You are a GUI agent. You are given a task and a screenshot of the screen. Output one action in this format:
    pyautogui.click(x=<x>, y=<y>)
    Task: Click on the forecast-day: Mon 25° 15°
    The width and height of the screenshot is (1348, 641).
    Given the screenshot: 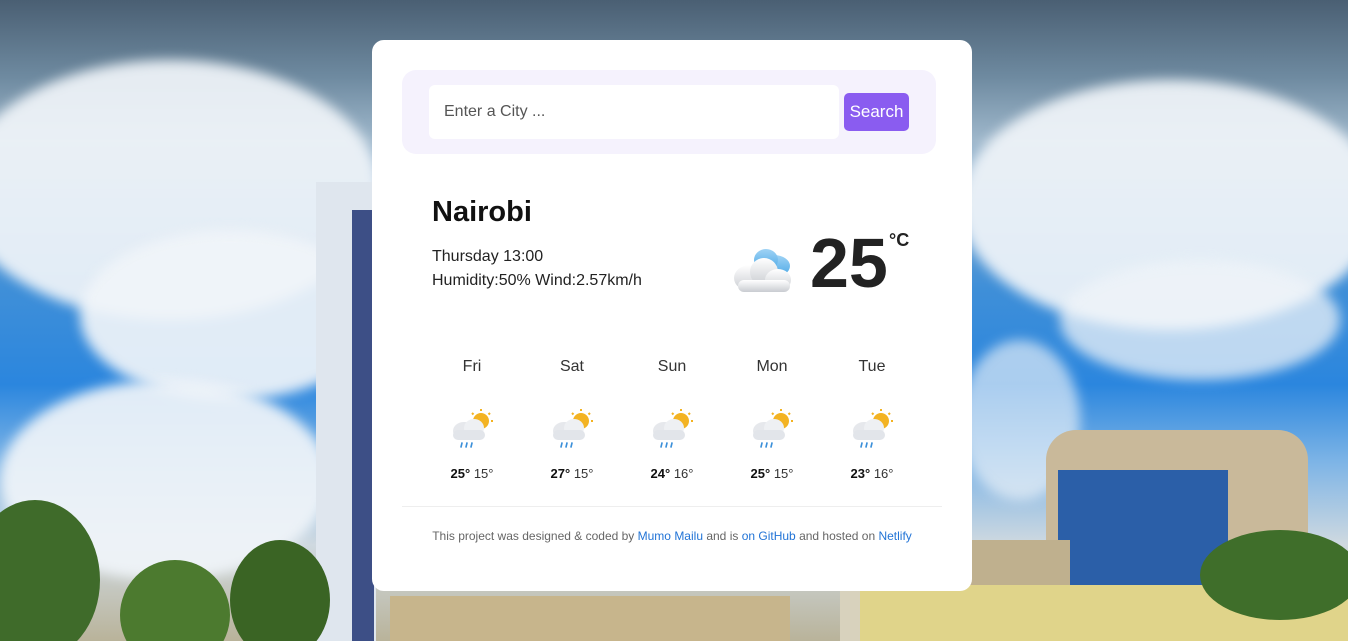 What is the action you would take?
    pyautogui.click(x=772, y=419)
    